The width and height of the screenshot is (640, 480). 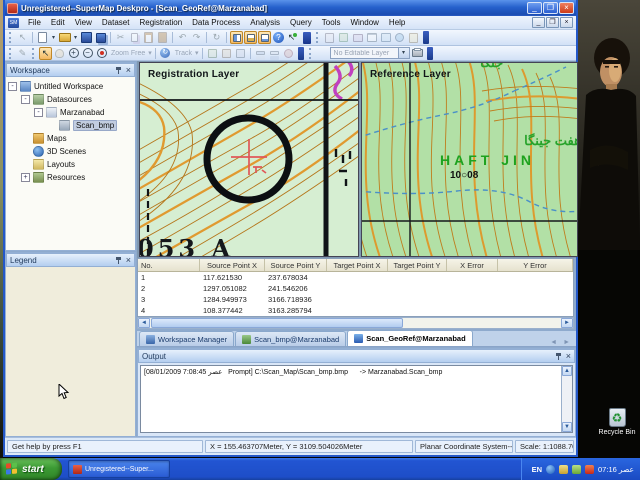 What do you see at coordinates (150, 53) in the screenshot?
I see `zoom-free-dropdown-icon: ▾` at bounding box center [150, 53].